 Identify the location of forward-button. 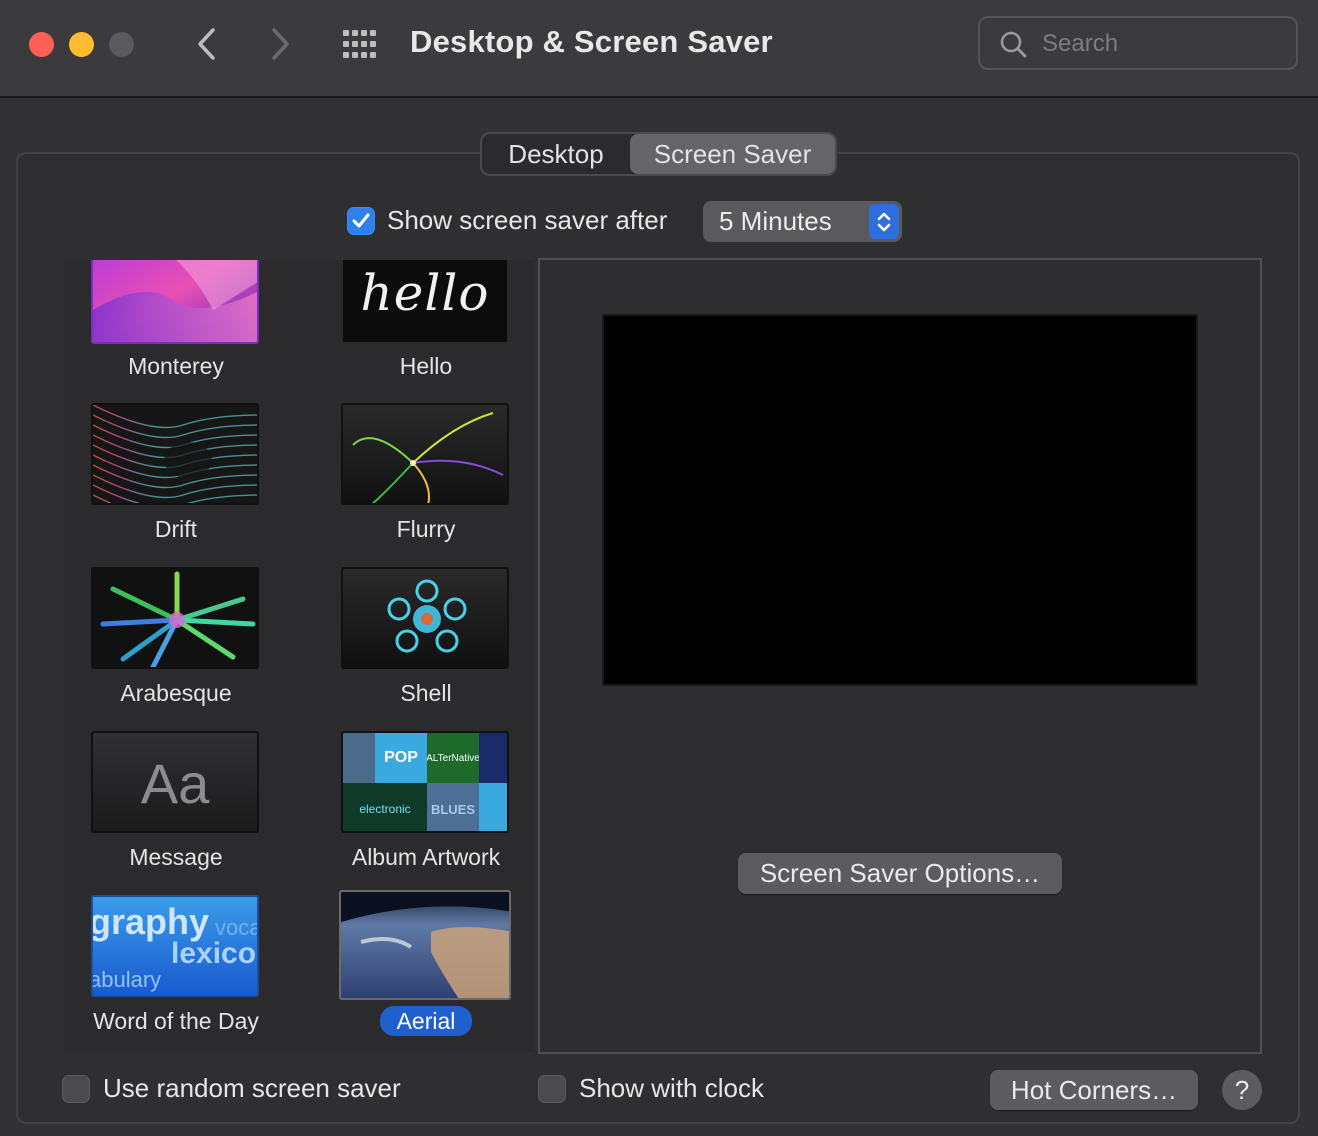
(281, 44).